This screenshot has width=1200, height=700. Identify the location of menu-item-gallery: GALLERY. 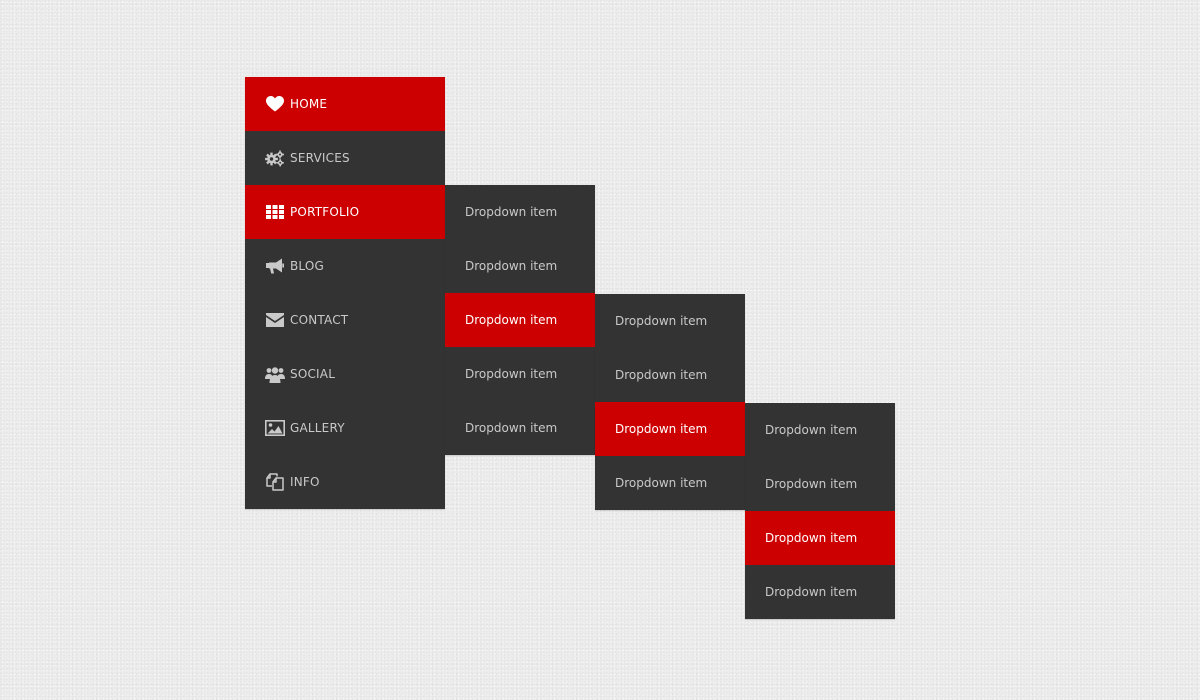
(345, 428).